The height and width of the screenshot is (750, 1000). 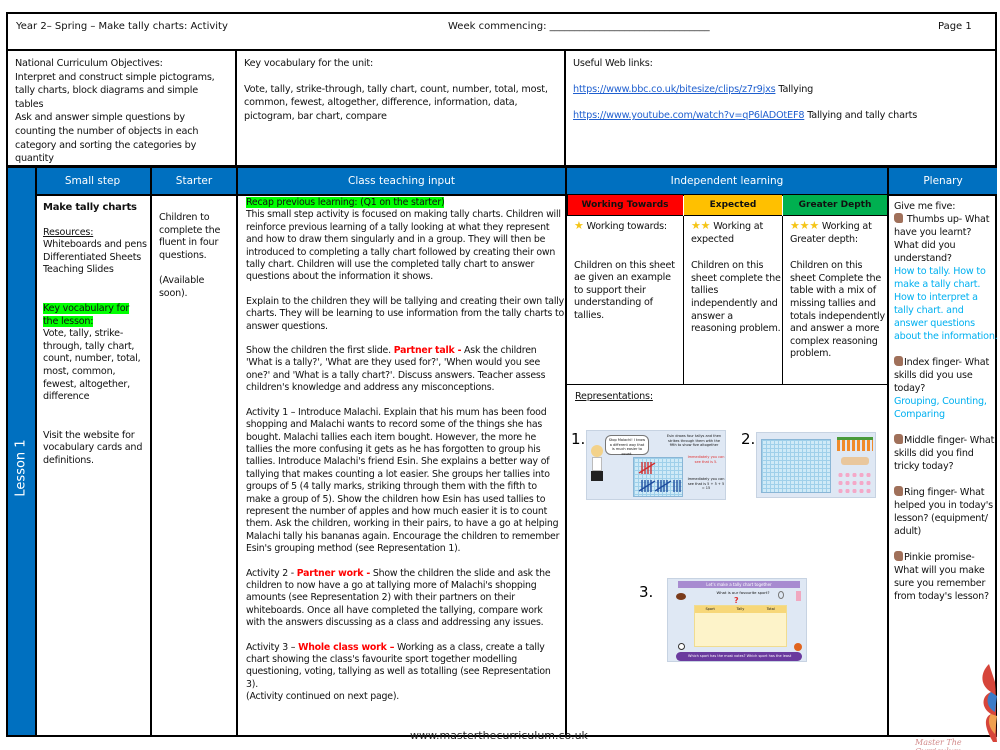 I want to click on level-header-working-towards: Working Towards, so click(x=625, y=205).